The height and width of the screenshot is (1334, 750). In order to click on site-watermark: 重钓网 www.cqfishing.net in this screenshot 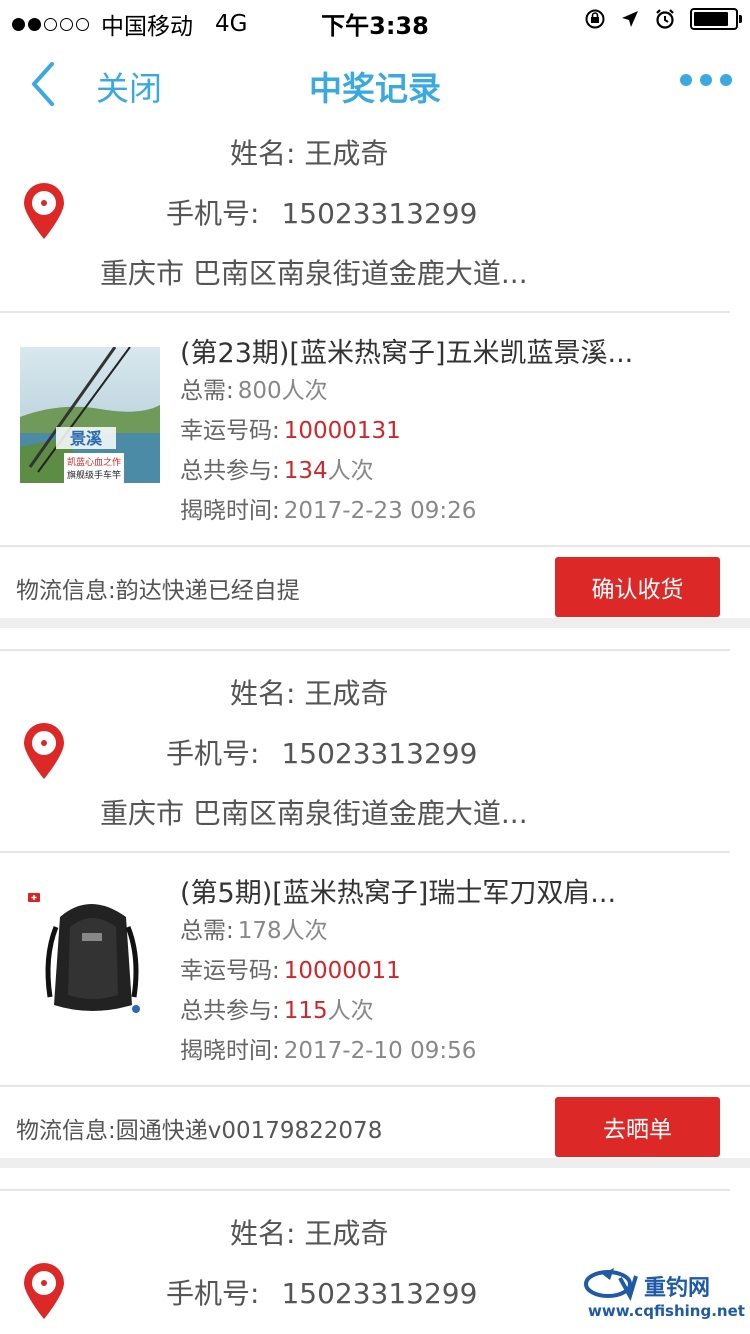, I will do `click(664, 1296)`.